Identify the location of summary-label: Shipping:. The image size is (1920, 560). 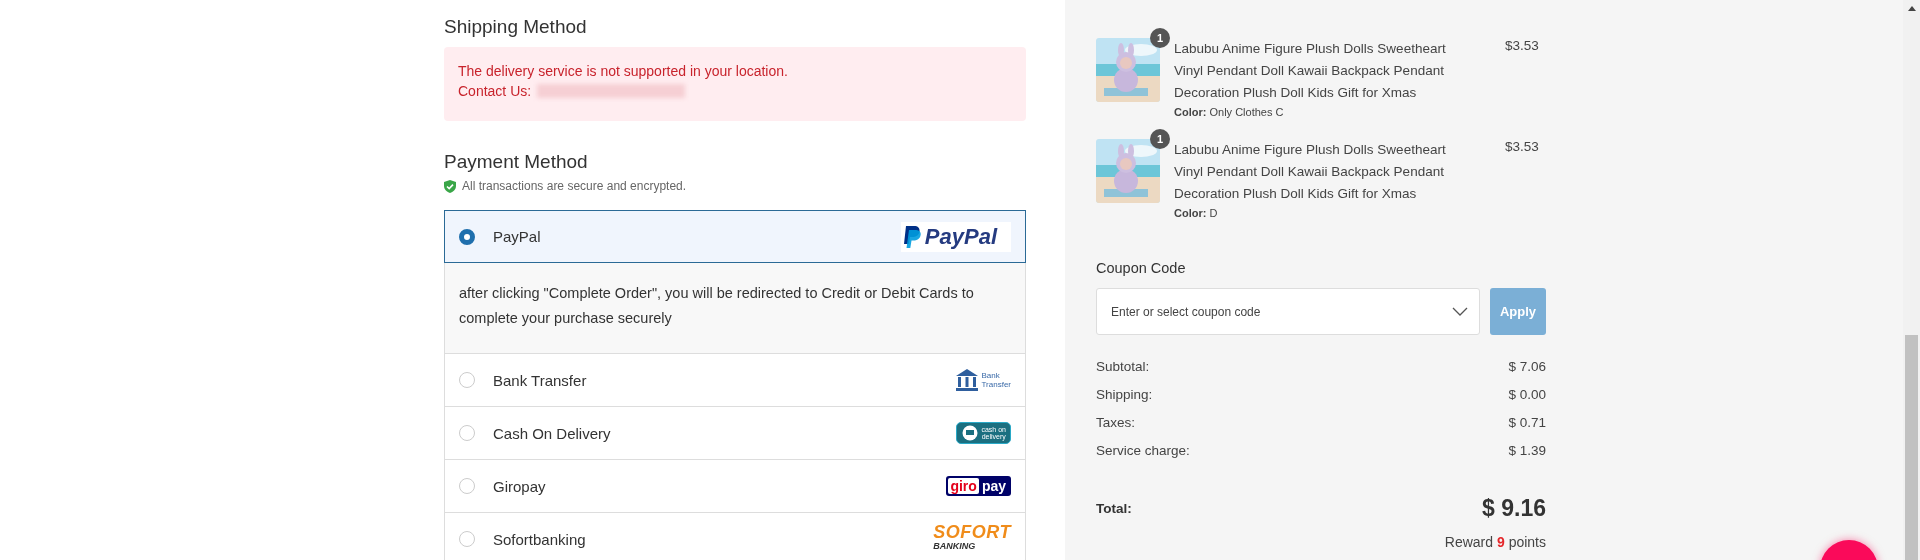
(1124, 395).